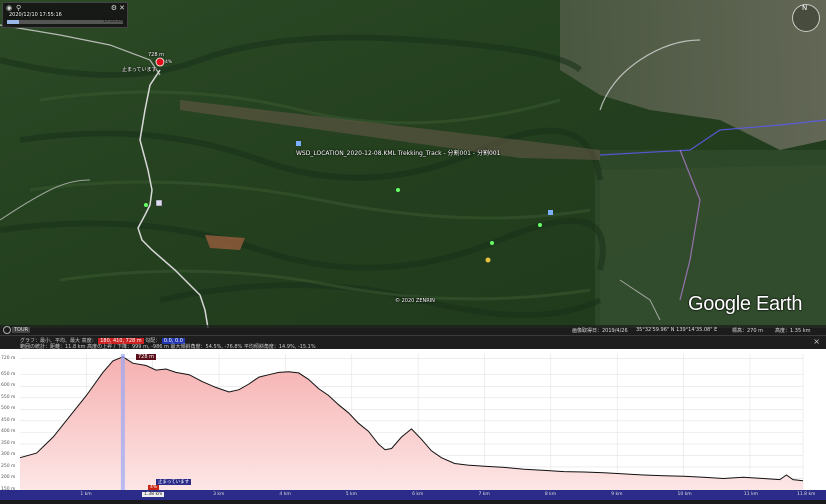 Image resolution: width=826 pixels, height=504 pixels. I want to click on terrain-elevation: 標高：270 m, so click(748, 331).